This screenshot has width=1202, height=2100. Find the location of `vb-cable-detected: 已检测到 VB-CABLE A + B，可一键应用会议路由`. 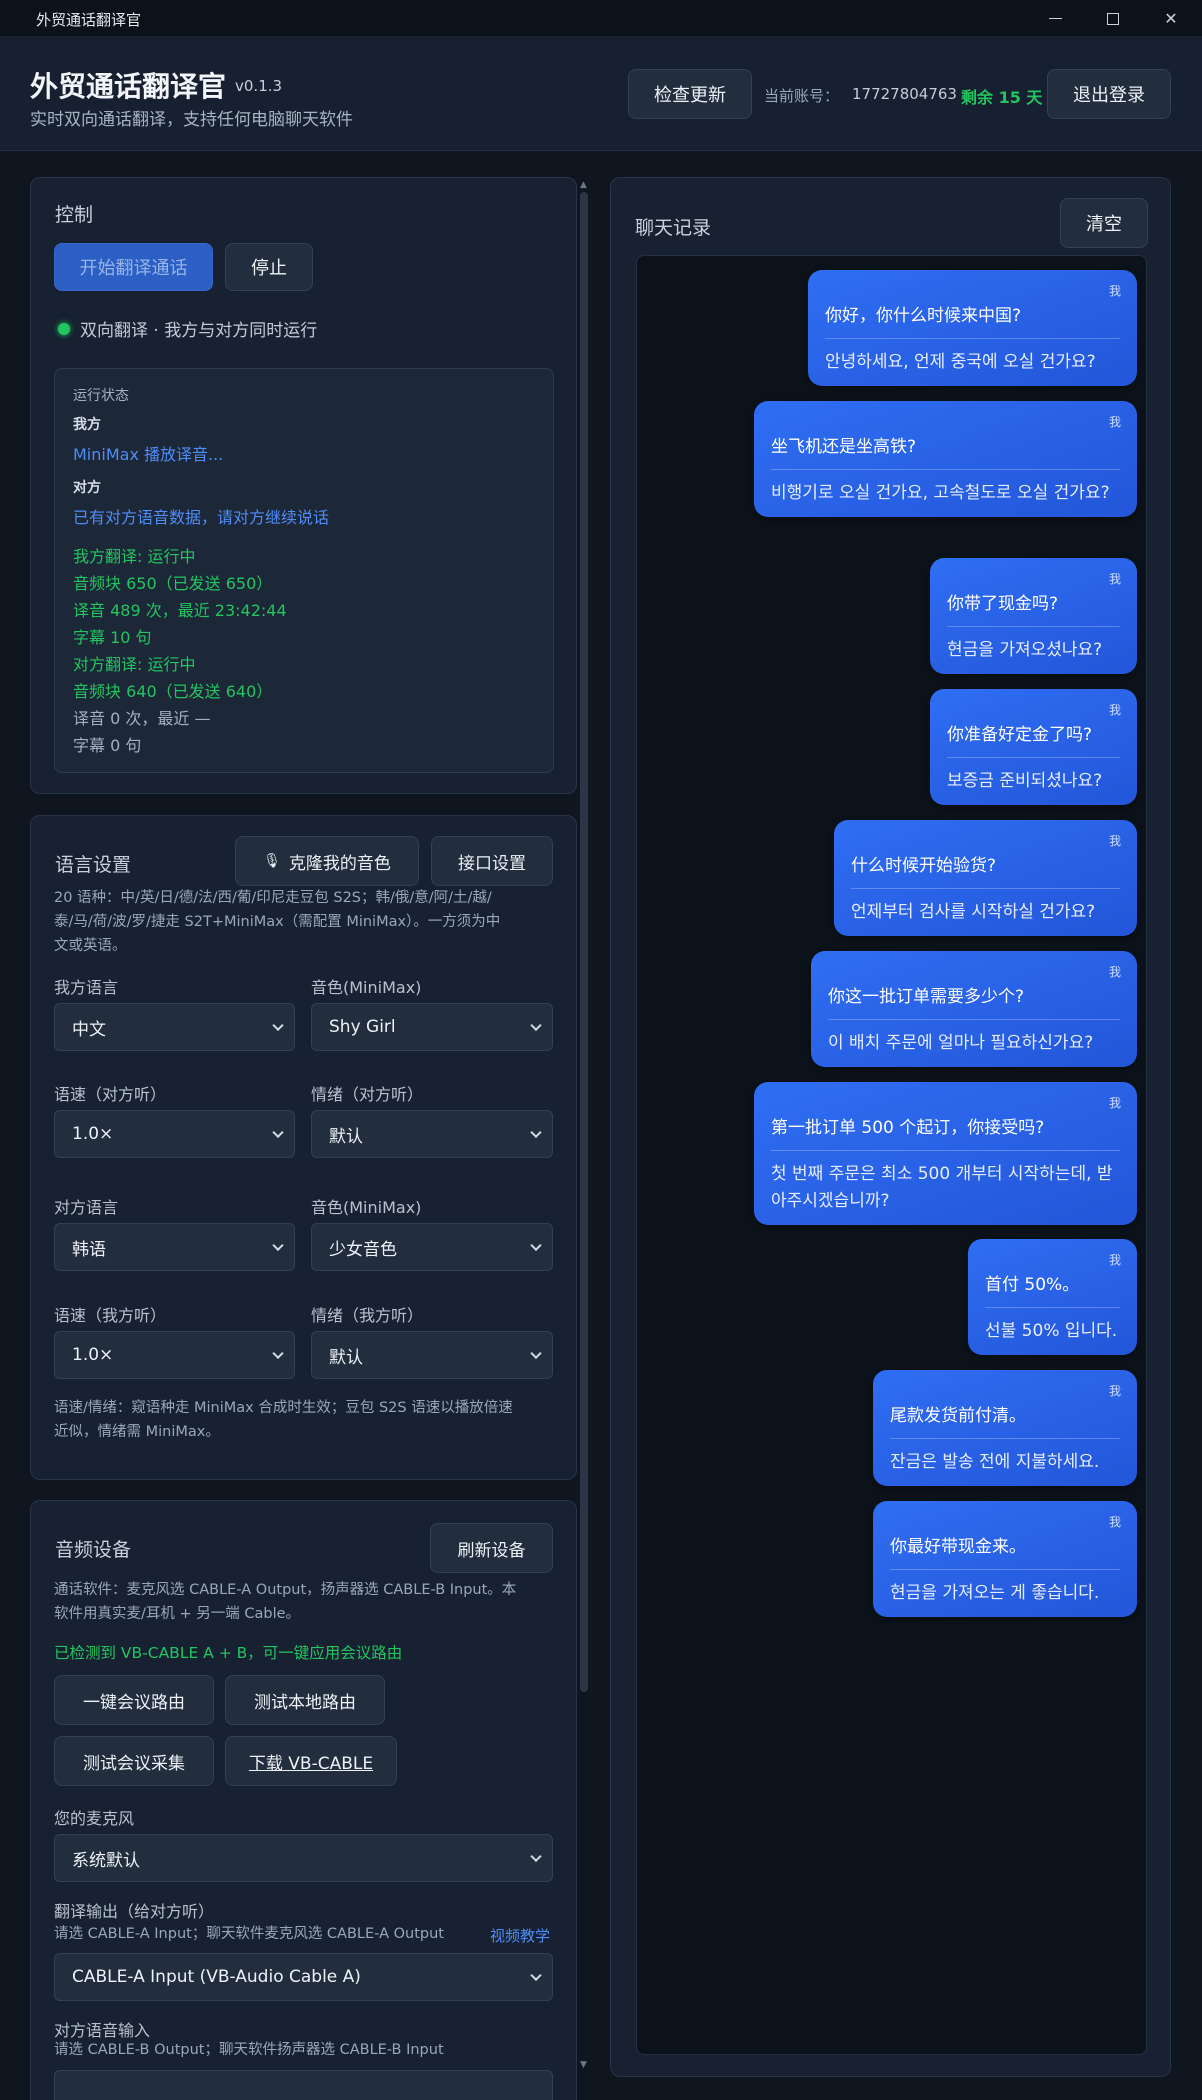

vb-cable-detected: 已检测到 VB-CABLE A + B，可一键应用会议路由 is located at coordinates (228, 1653).